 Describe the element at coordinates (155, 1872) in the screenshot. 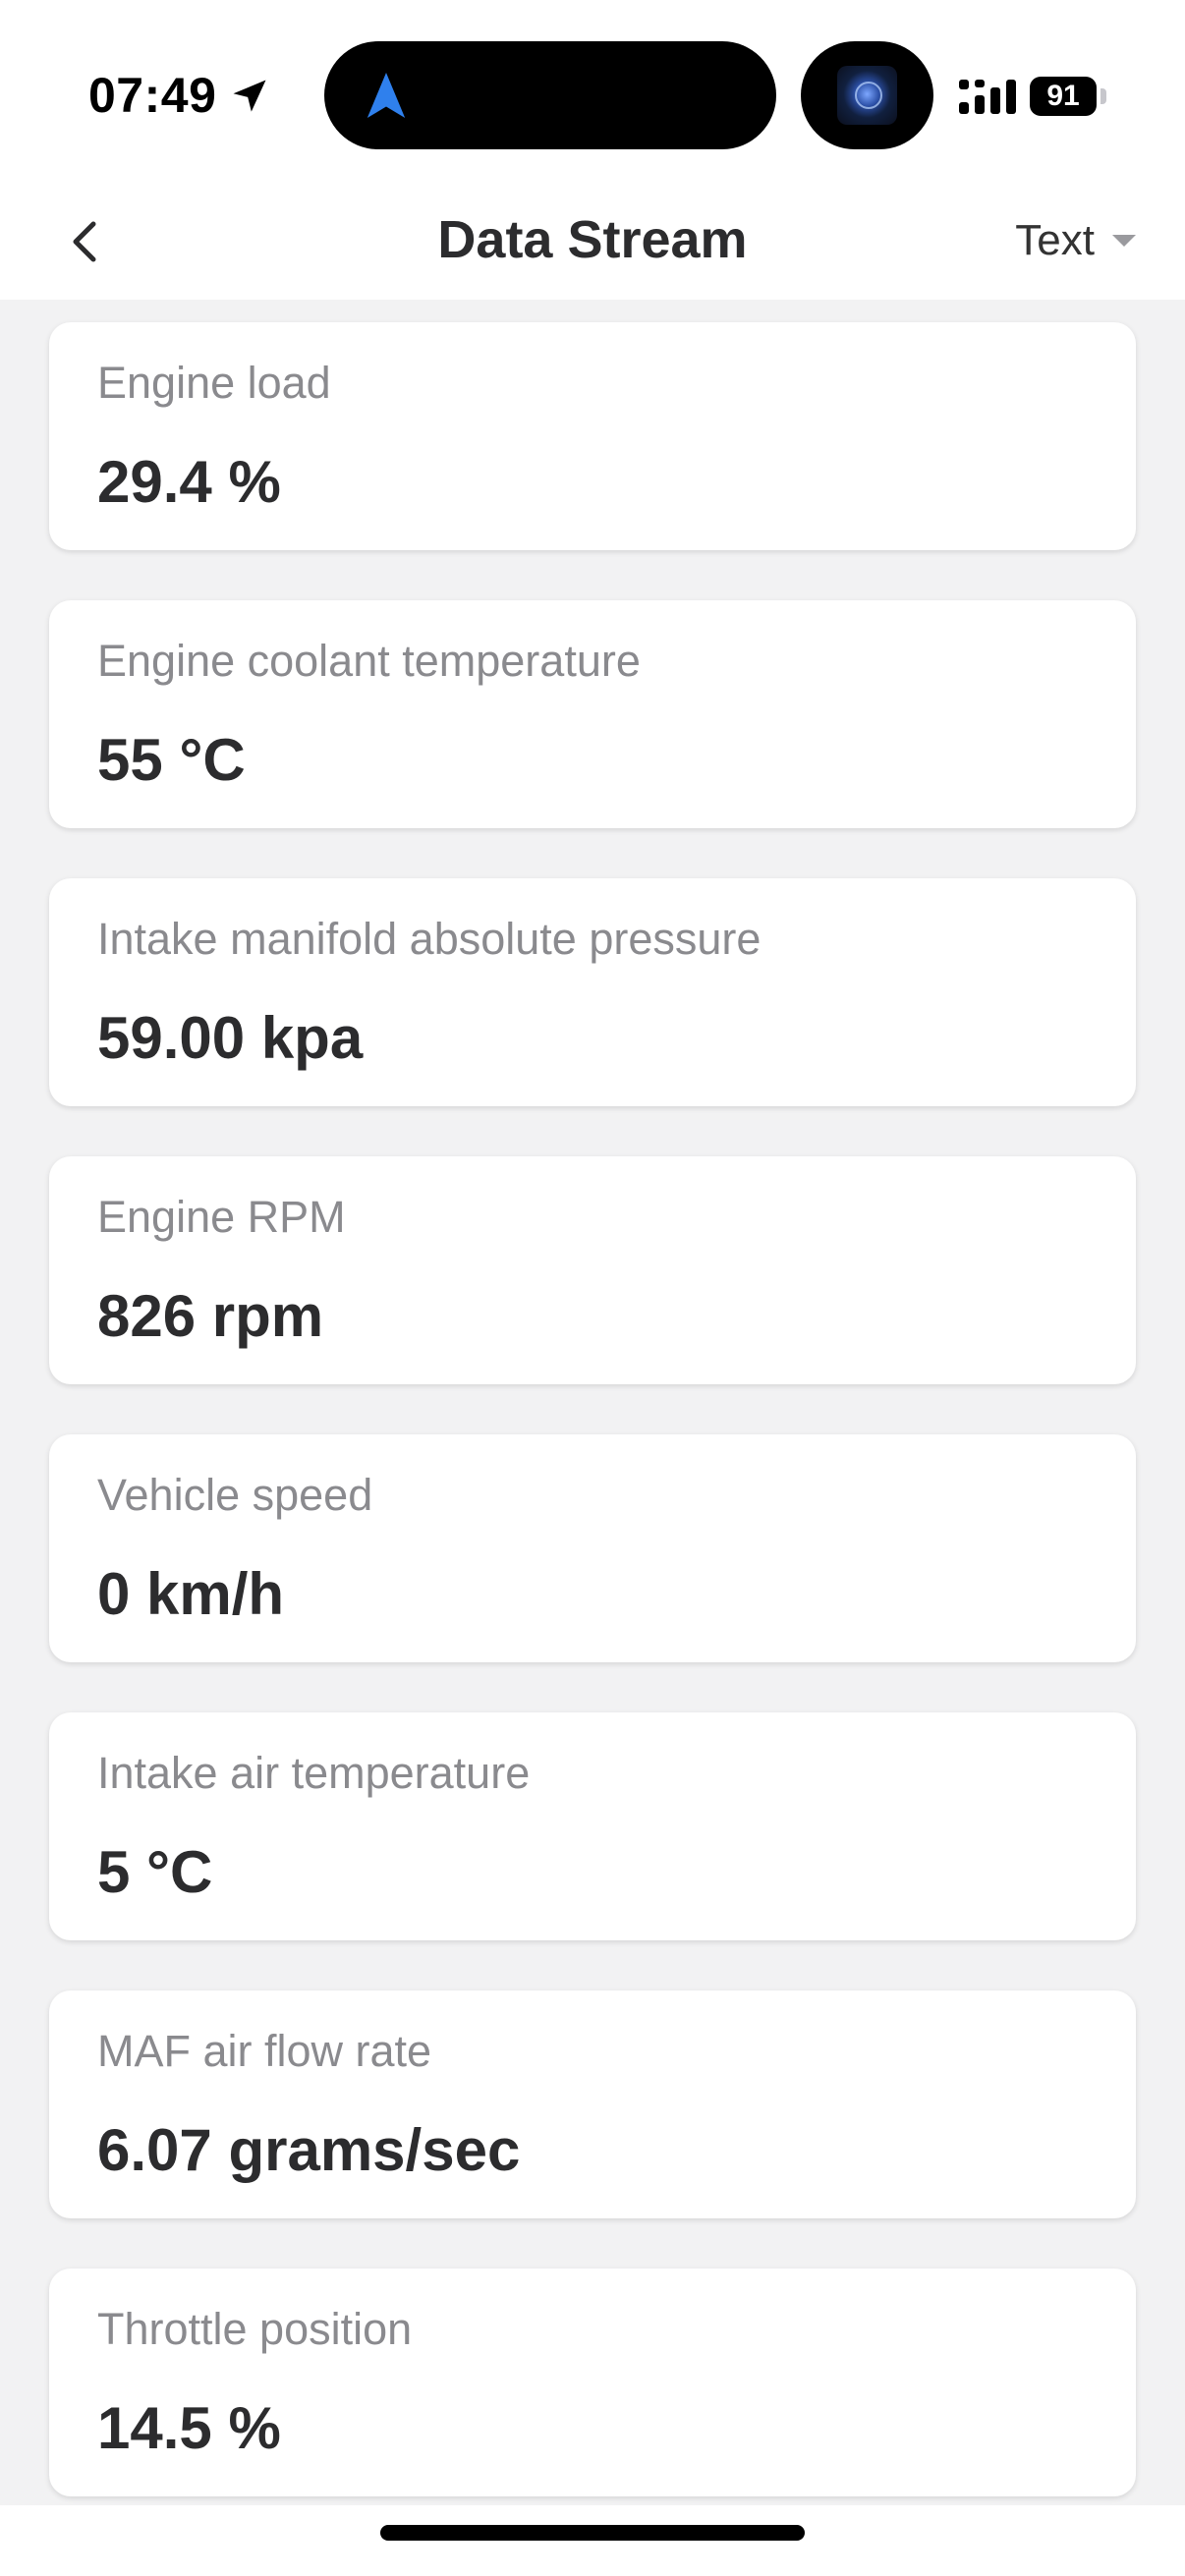

I see `data-value: 5 °C` at that location.